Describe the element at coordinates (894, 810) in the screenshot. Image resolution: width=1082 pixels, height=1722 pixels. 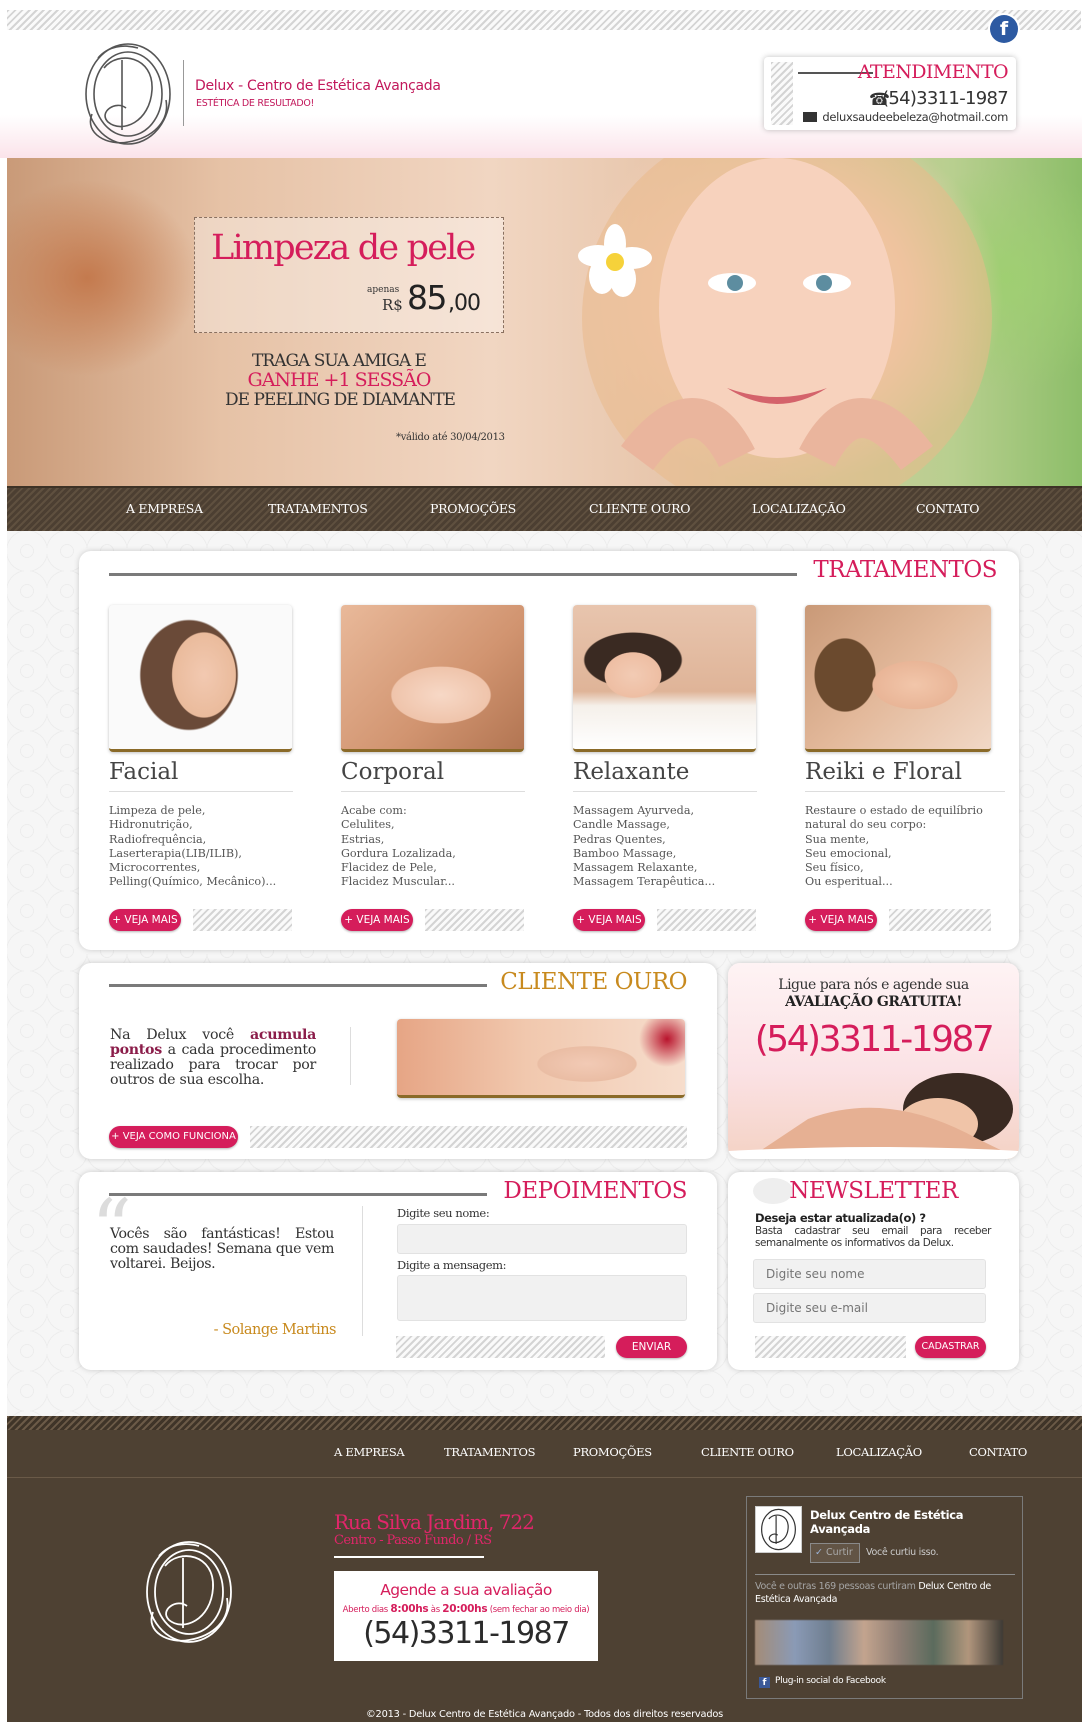
I see `reiki-item: Restaure o estado de equilíbrio` at that location.